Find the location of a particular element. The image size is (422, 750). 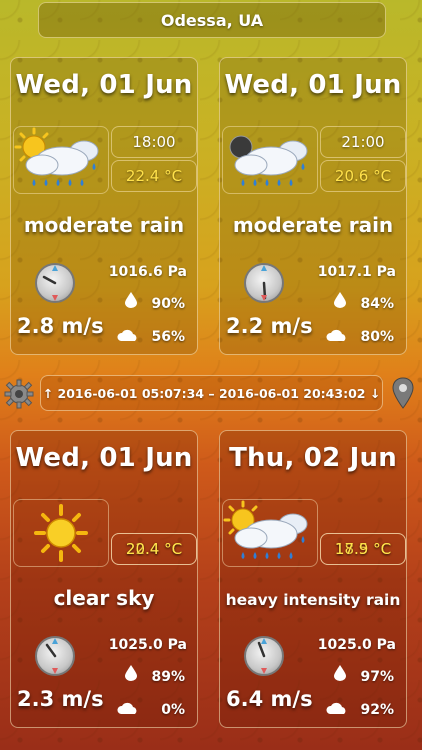

humidity-value: 89% is located at coordinates (168, 677).